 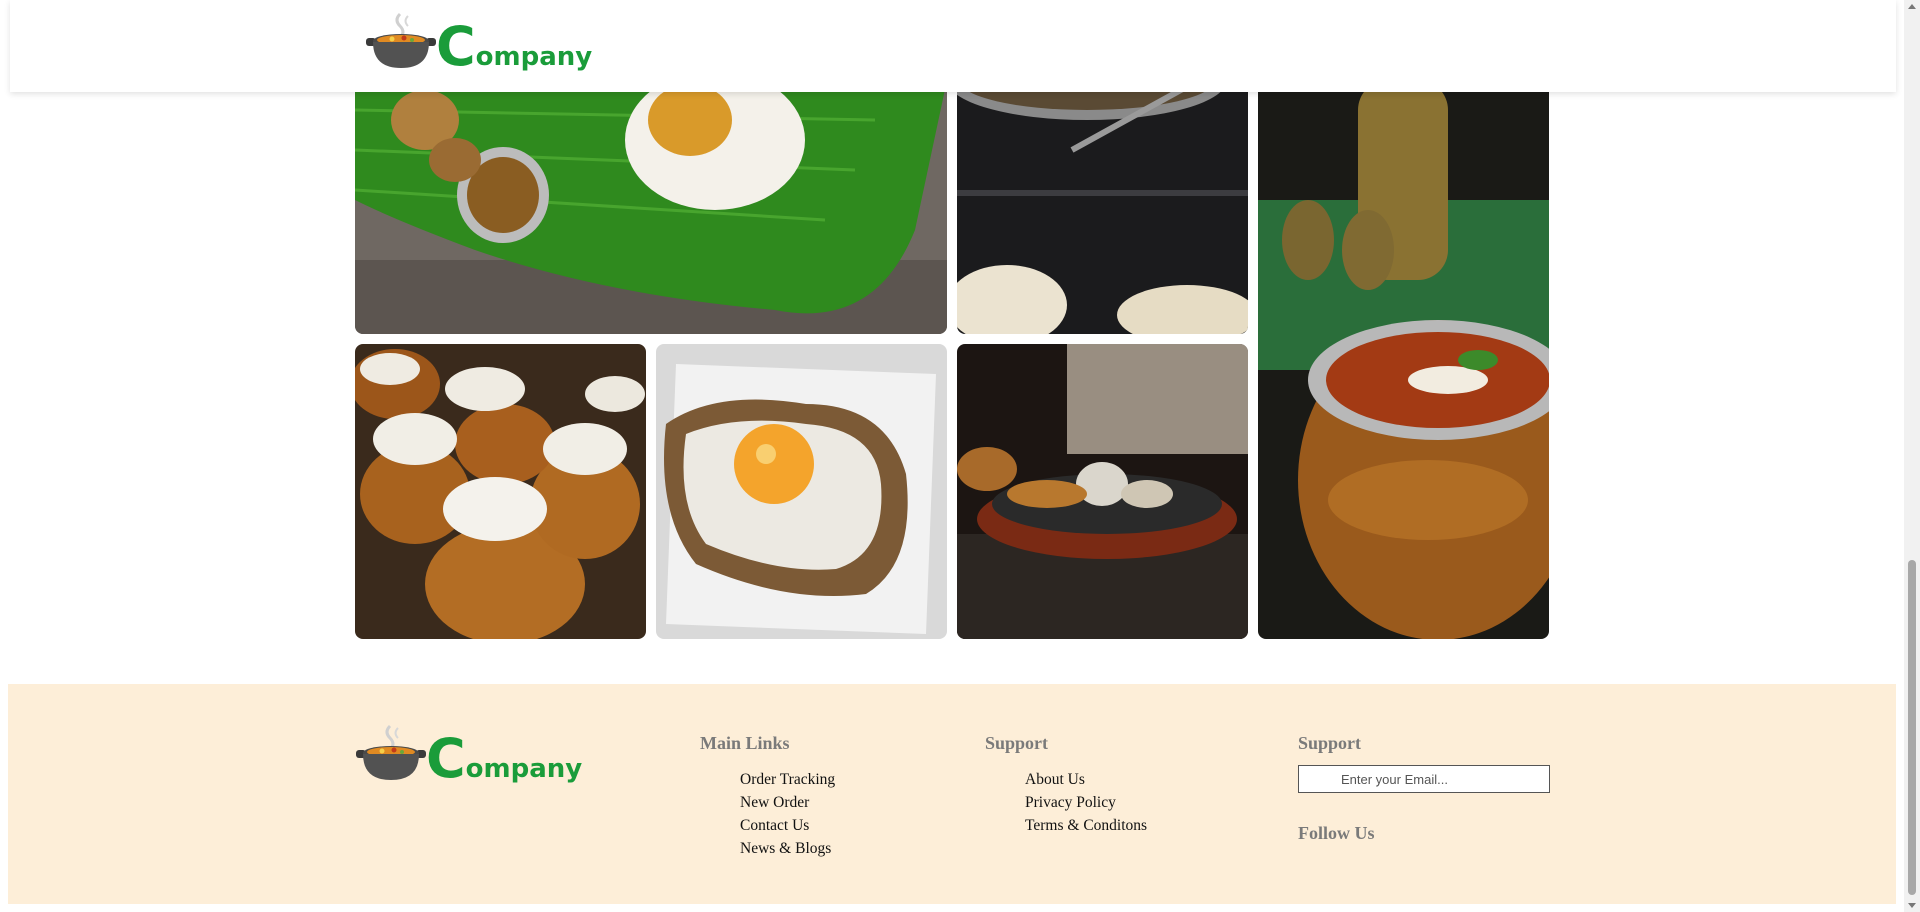 What do you see at coordinates (1912, 905) in the screenshot?
I see `scroll-down-arrow-icon` at bounding box center [1912, 905].